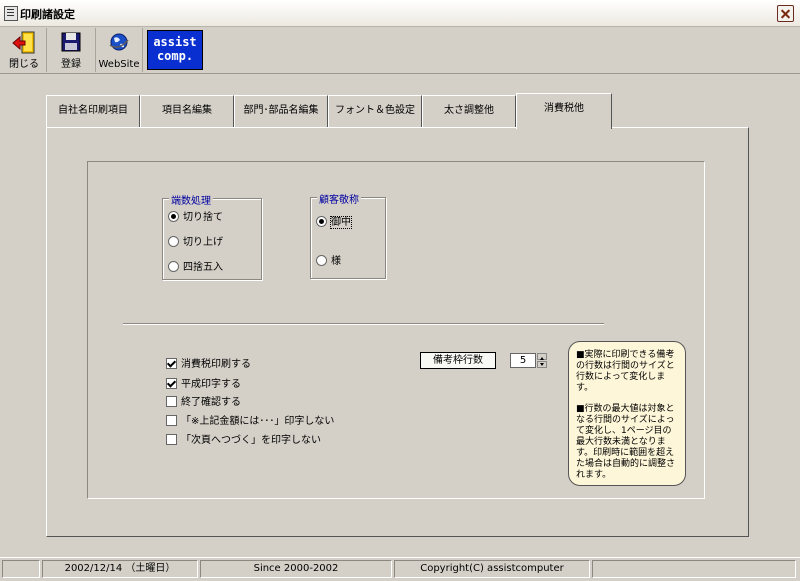  Describe the element at coordinates (542, 364) in the screenshot. I see `spin-down-icon` at that location.